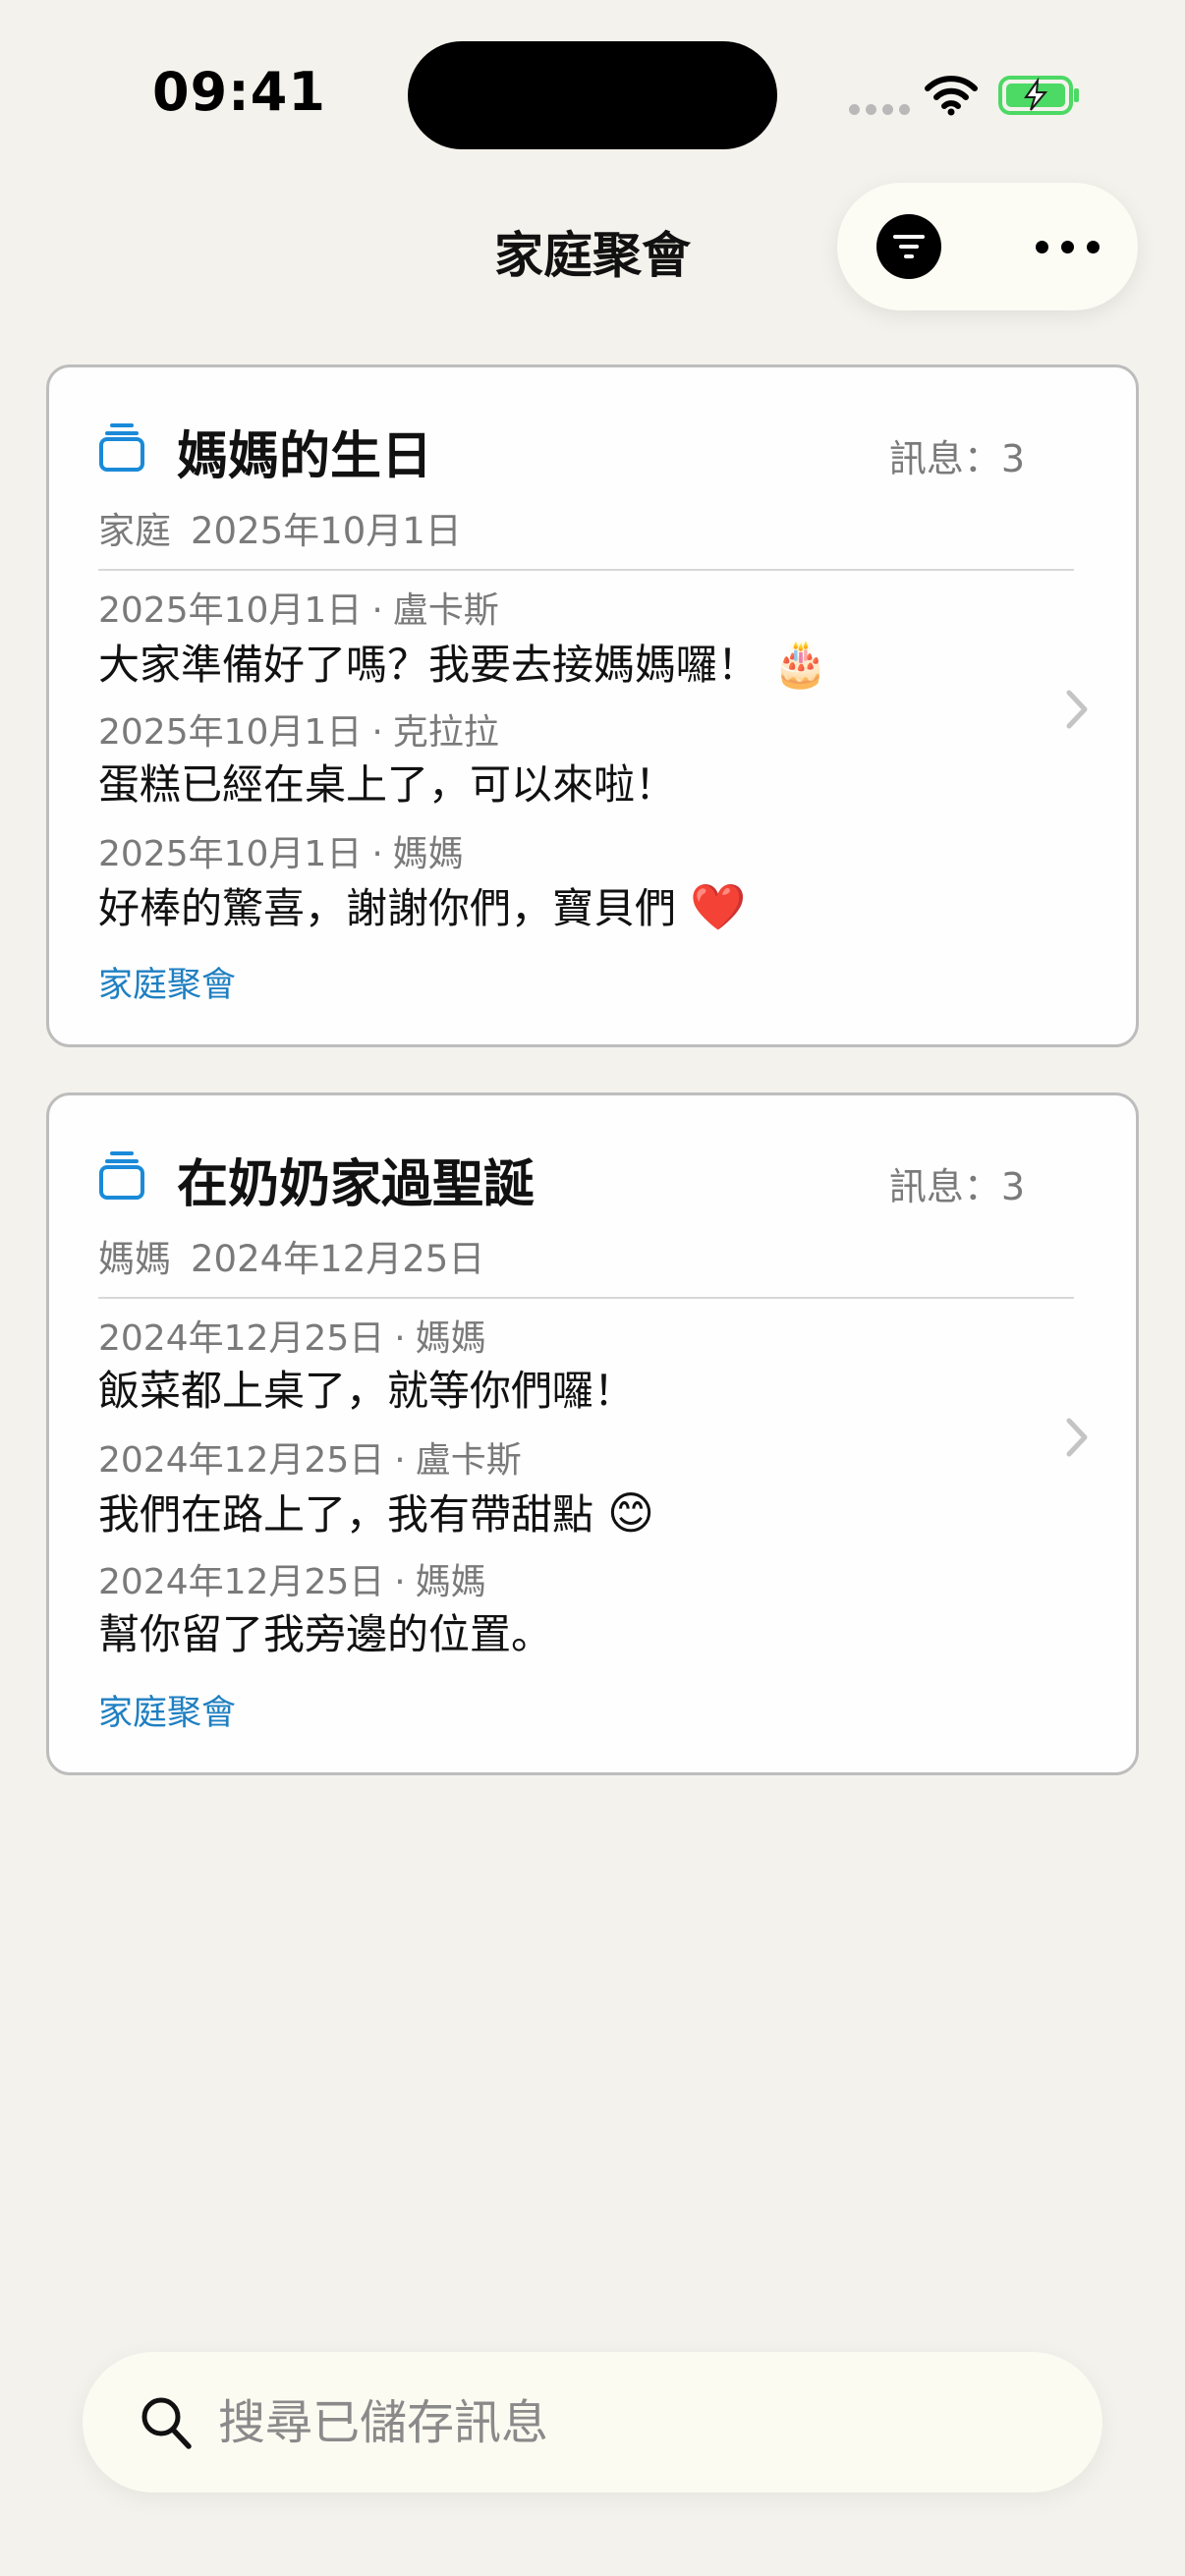 The image size is (1185, 2576). What do you see at coordinates (579, 1461) in the screenshot?
I see `message-header: 2024年12月25日 · 盧卡斯` at bounding box center [579, 1461].